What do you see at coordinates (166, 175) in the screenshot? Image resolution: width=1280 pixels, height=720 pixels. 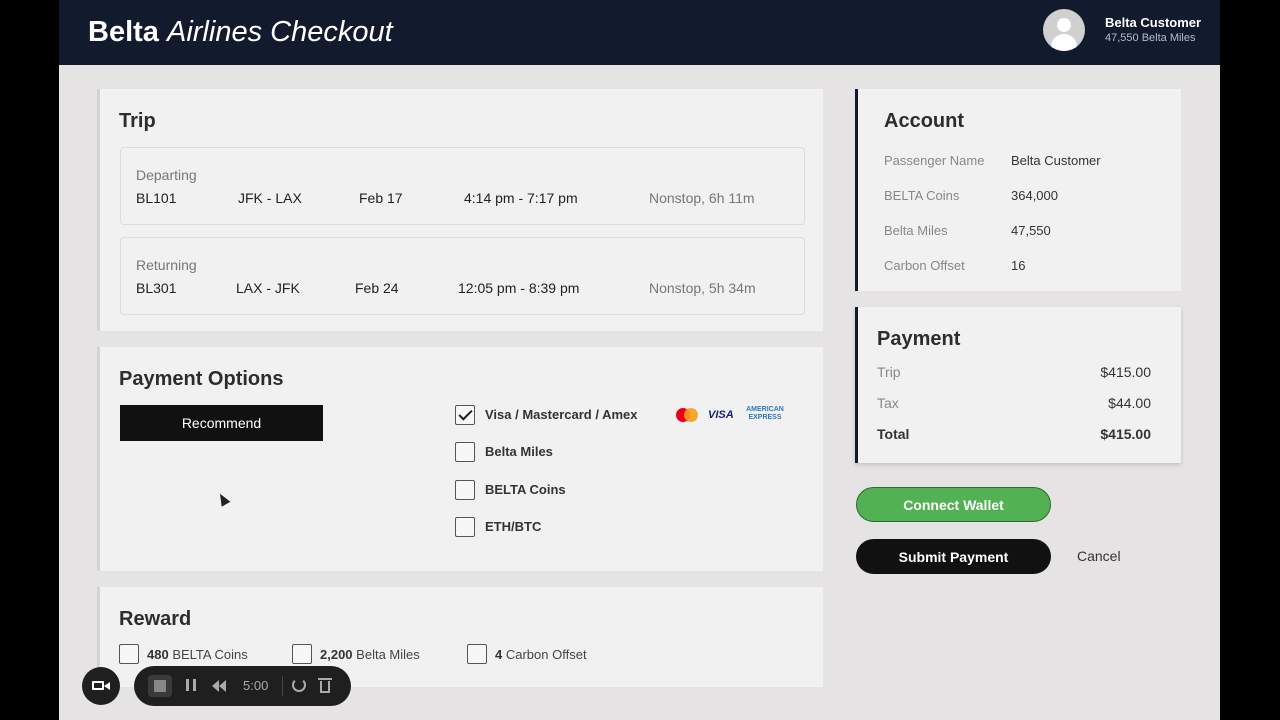 I see `departing-label: Departing` at bounding box center [166, 175].